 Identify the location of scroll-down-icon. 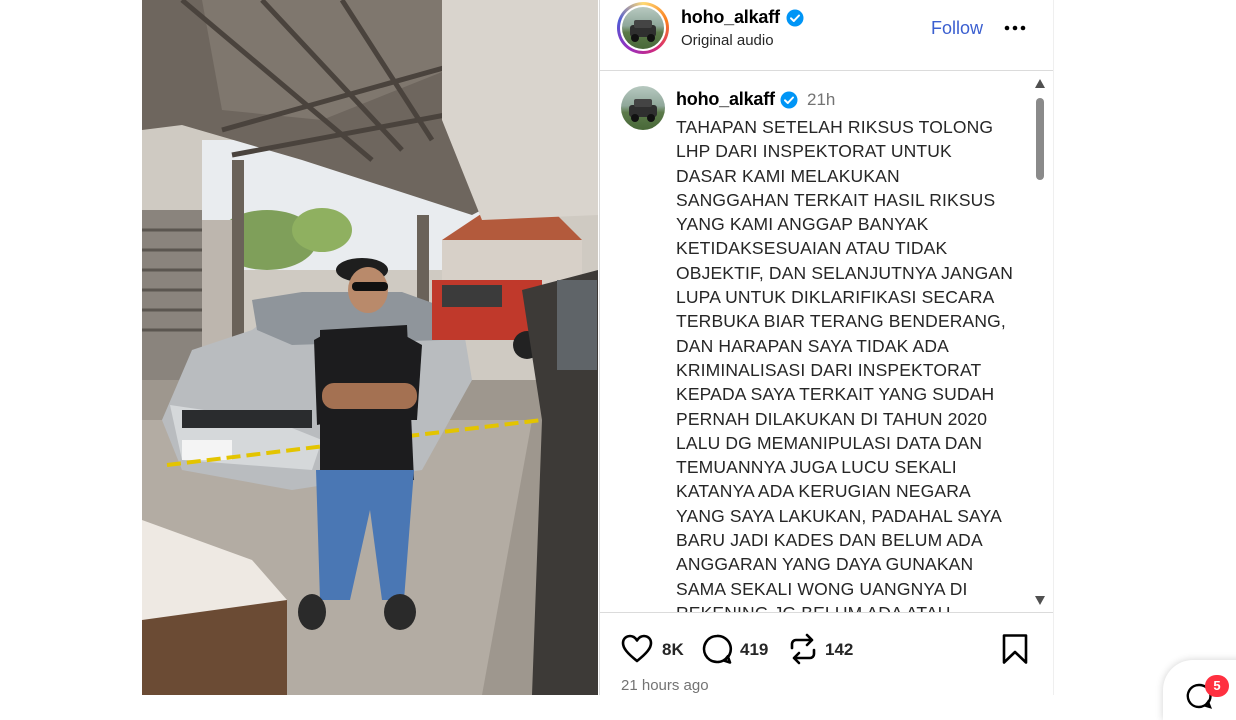
(1040, 600).